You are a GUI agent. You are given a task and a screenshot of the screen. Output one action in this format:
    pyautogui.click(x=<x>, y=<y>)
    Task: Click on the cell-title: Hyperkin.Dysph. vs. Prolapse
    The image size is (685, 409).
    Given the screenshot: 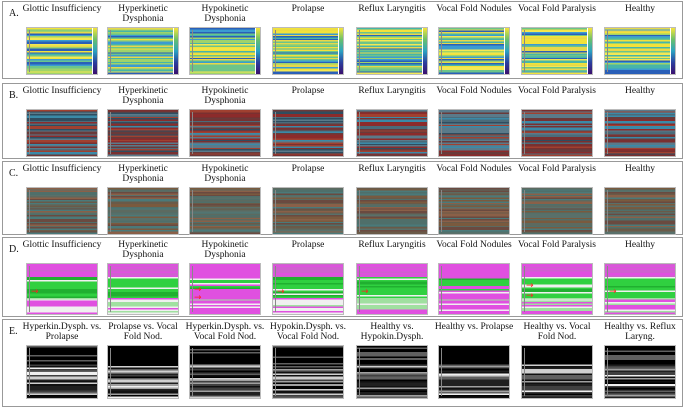 What is the action you would take?
    pyautogui.click(x=62, y=332)
    